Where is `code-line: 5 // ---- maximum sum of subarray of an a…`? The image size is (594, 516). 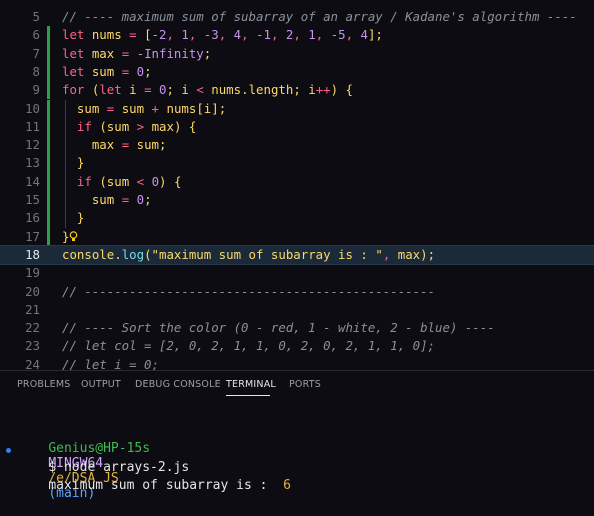 code-line: 5 // ---- maximum sum of subarray of an a… is located at coordinates (297, 17).